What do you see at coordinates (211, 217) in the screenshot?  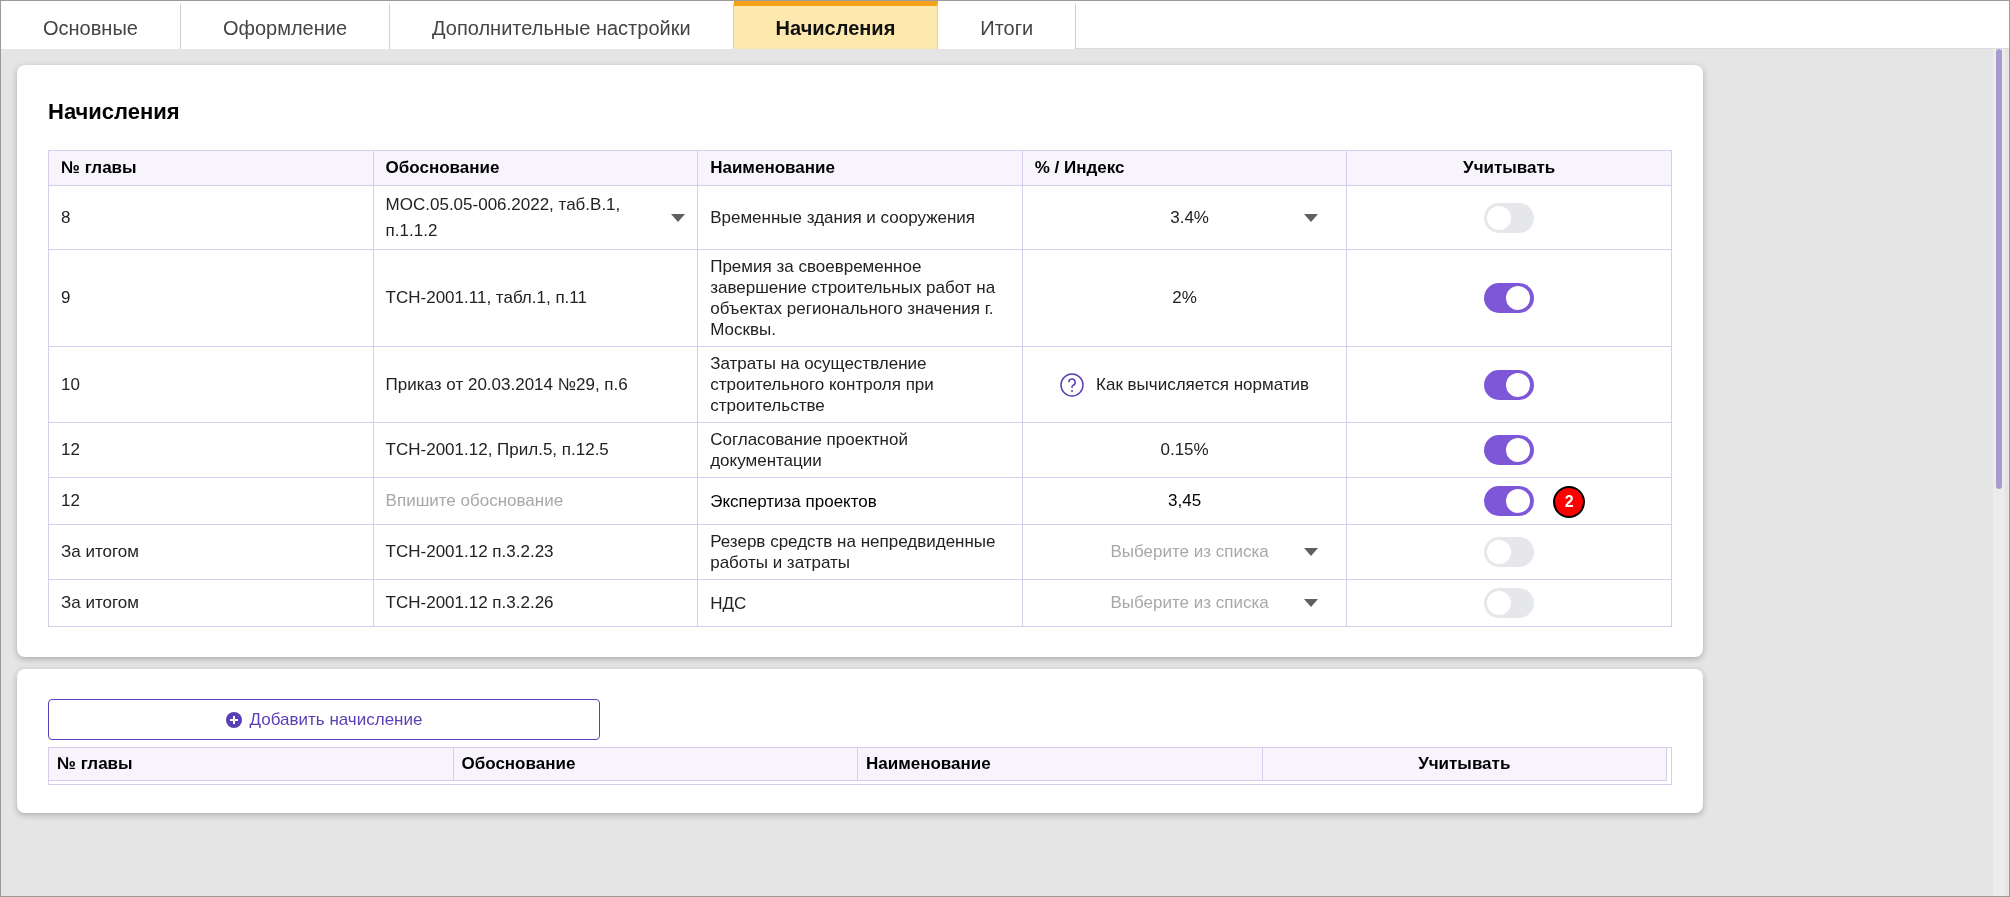 I see `table-cell: 8` at bounding box center [211, 217].